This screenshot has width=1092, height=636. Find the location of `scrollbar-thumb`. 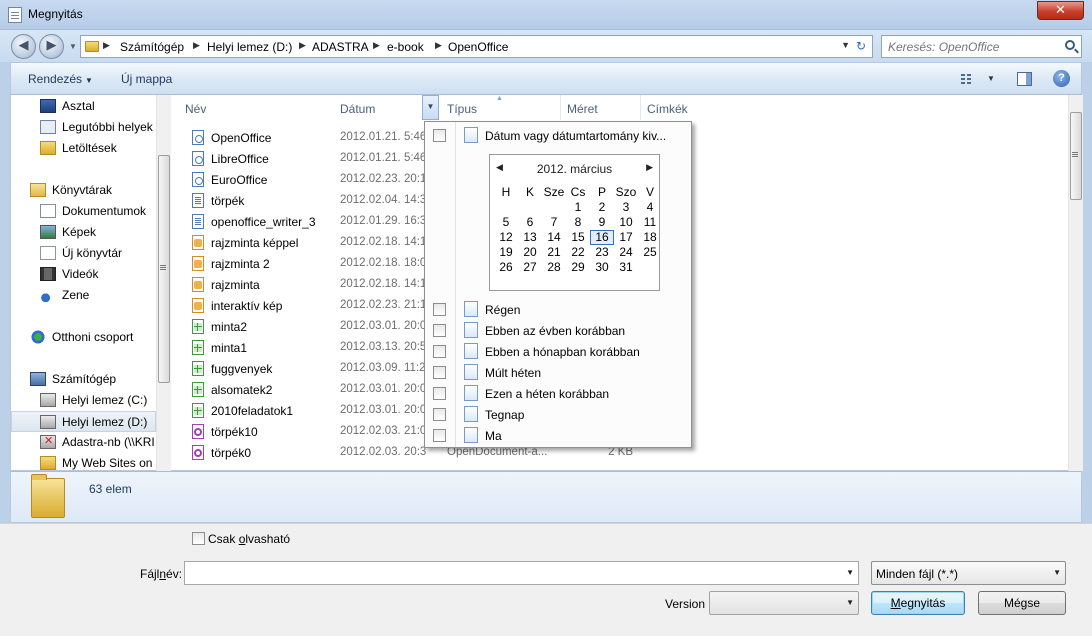

scrollbar-thumb is located at coordinates (164, 269).